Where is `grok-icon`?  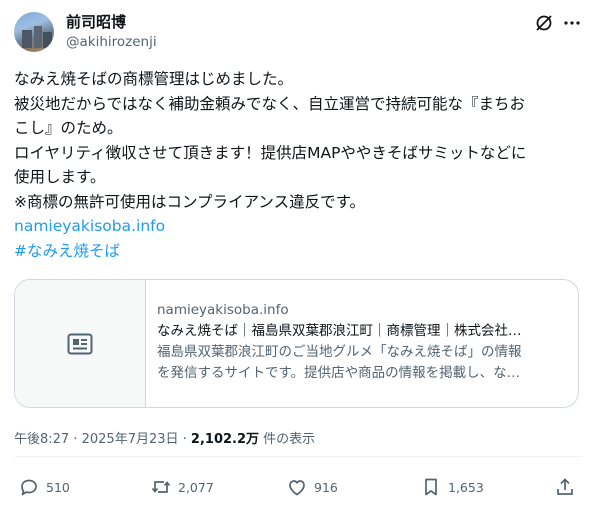 grok-icon is located at coordinates (544, 23).